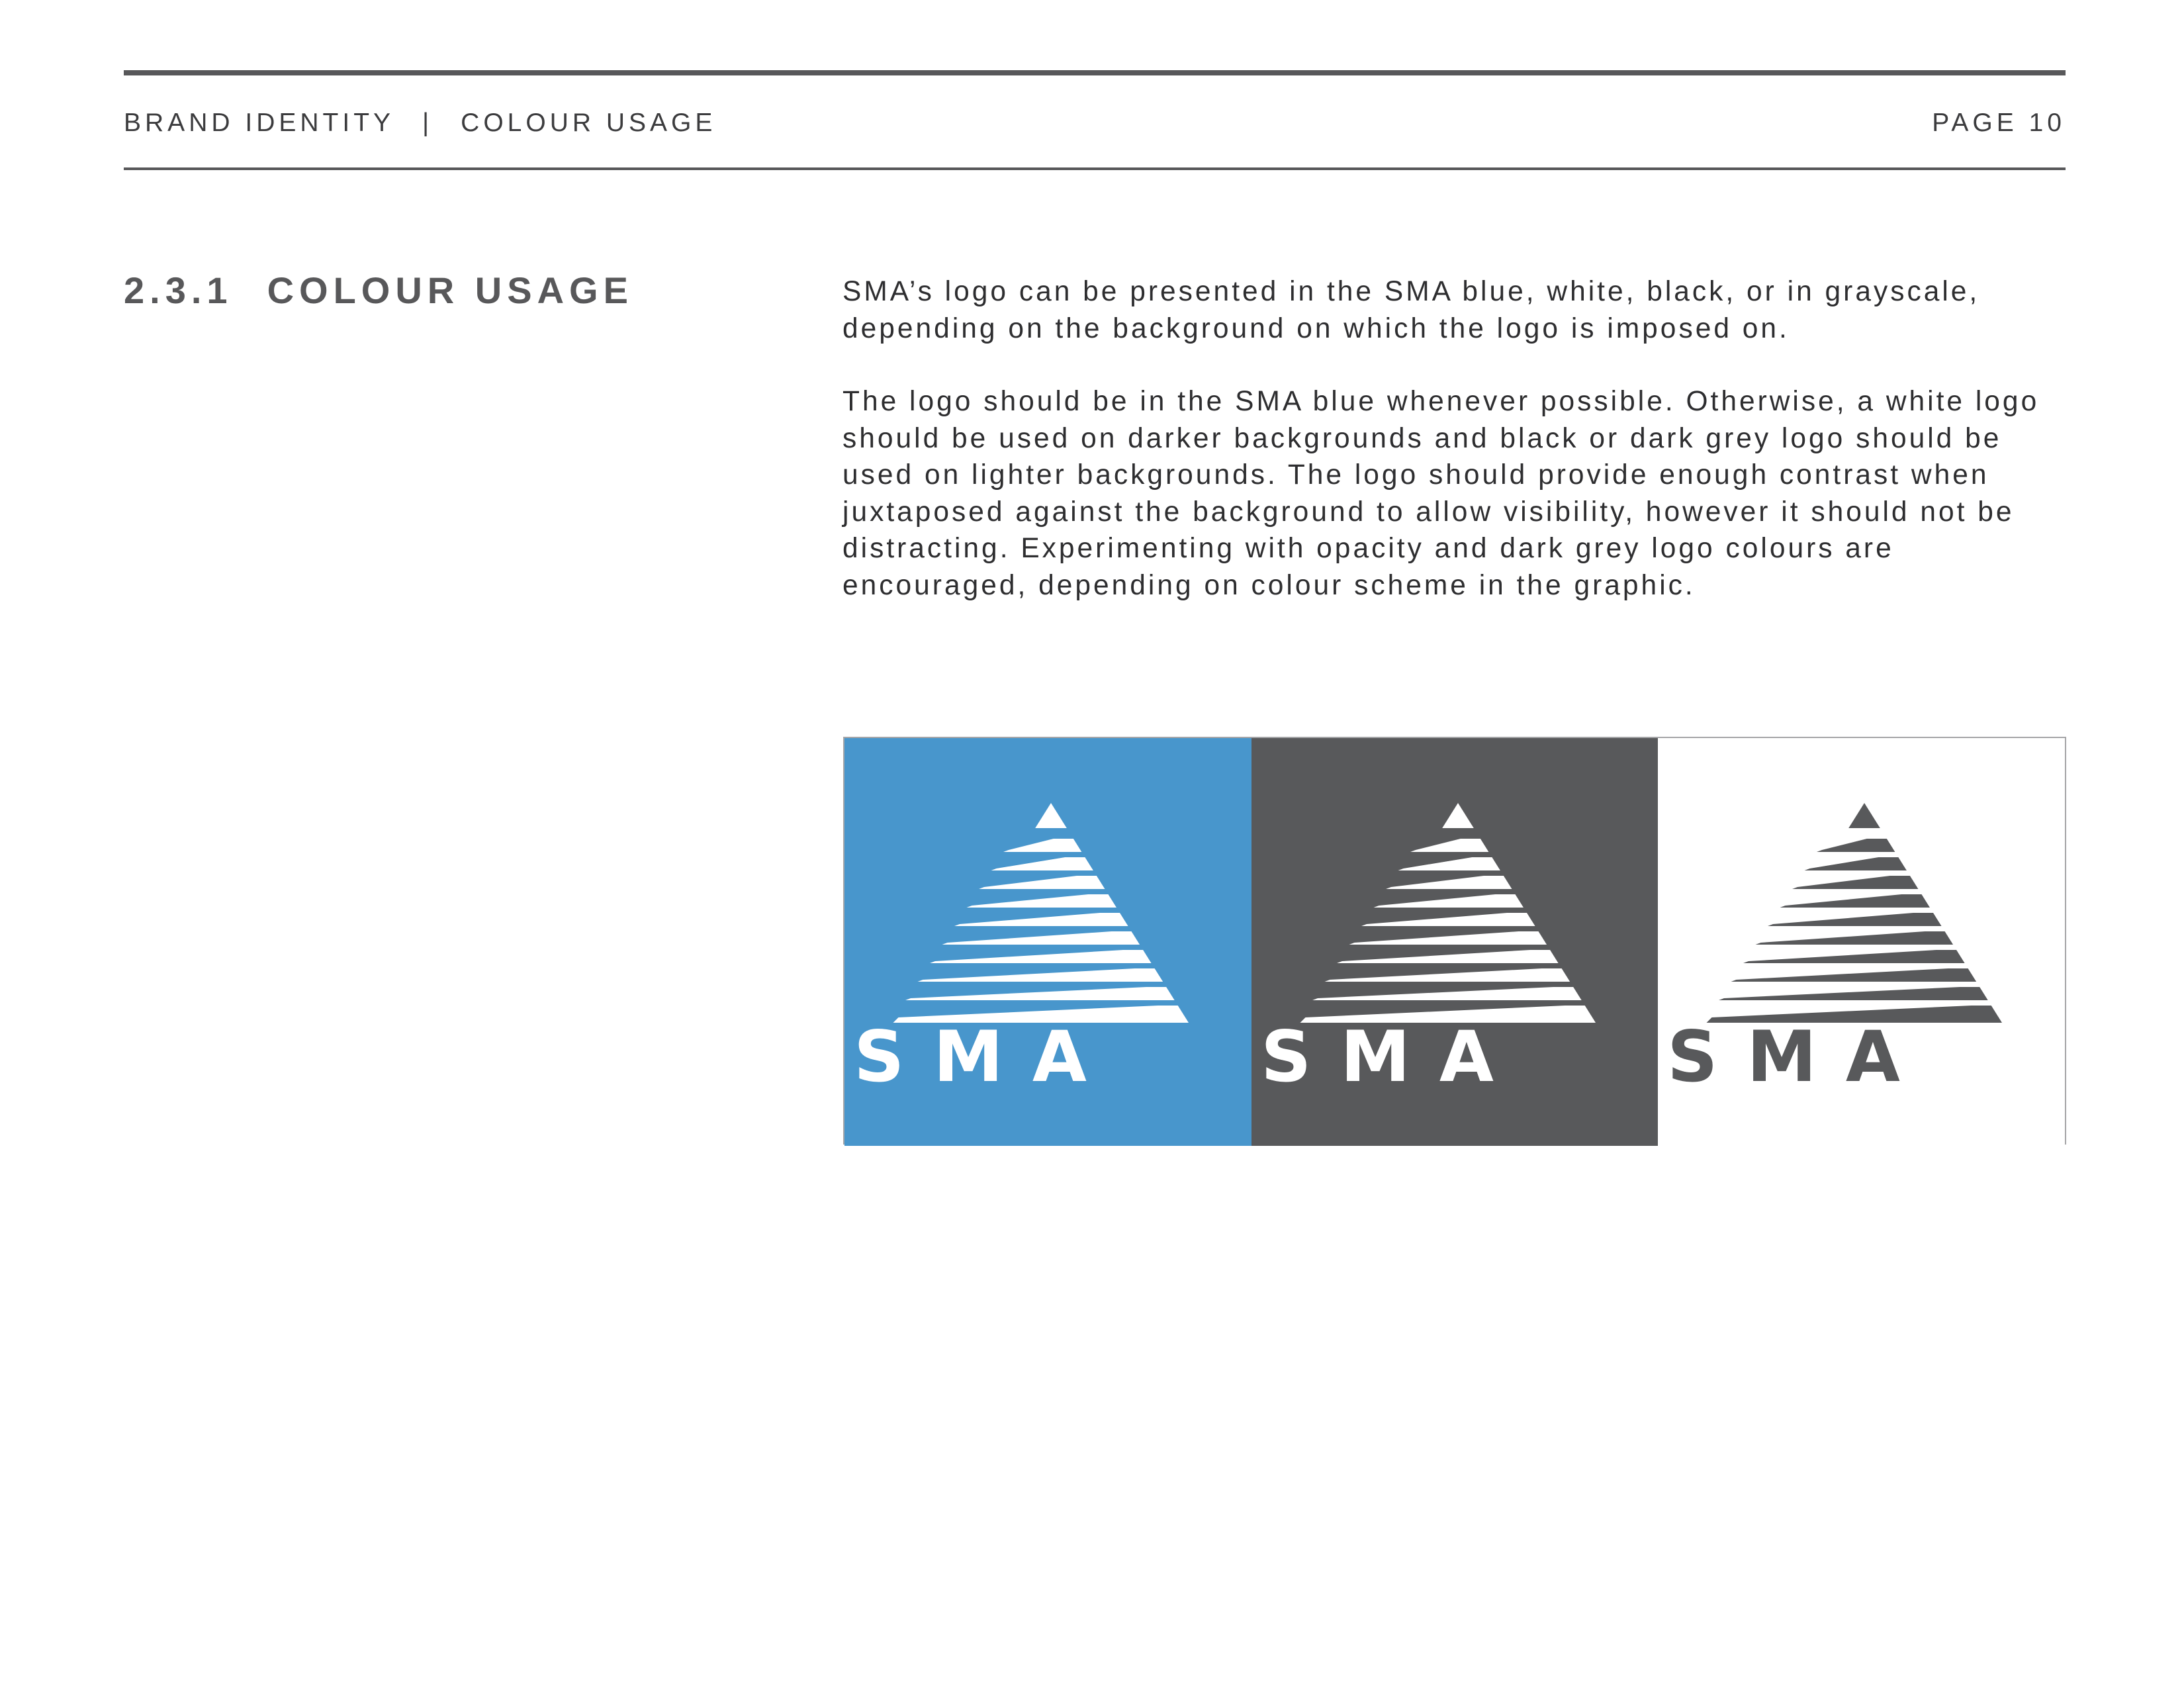 The image size is (2184, 1688). I want to click on logo-colour-panels: SMA SMA SMA, so click(1454, 941).